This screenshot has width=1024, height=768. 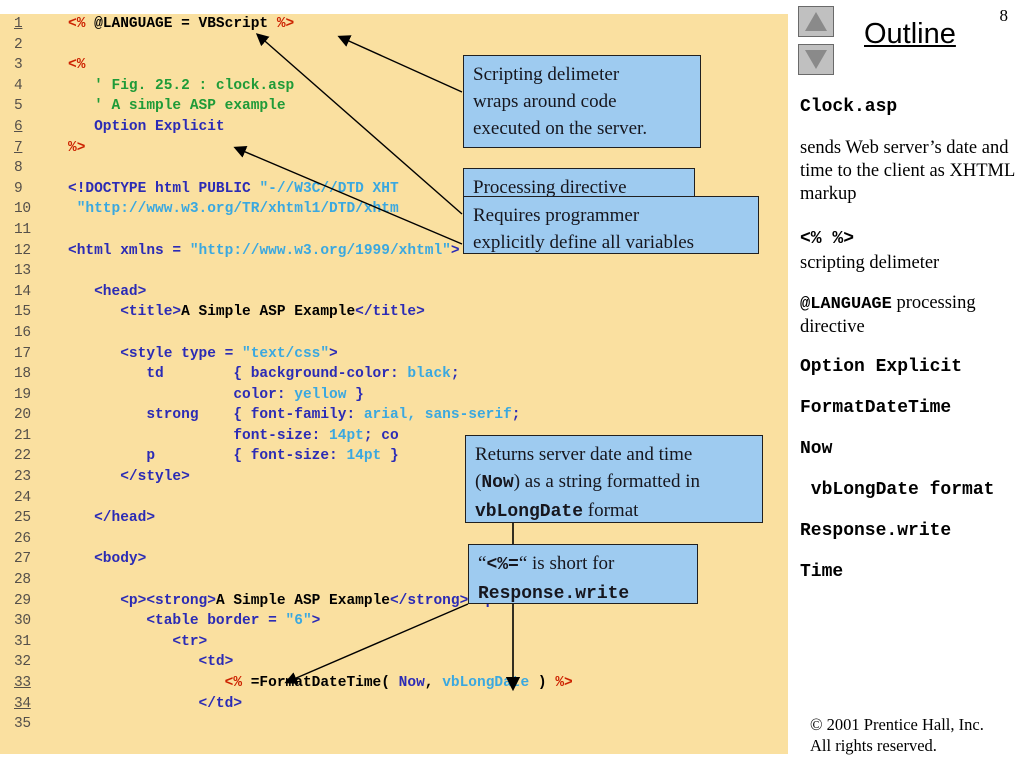 I want to click on outline-entry: <% %> scripting delimeter, so click(x=908, y=260).